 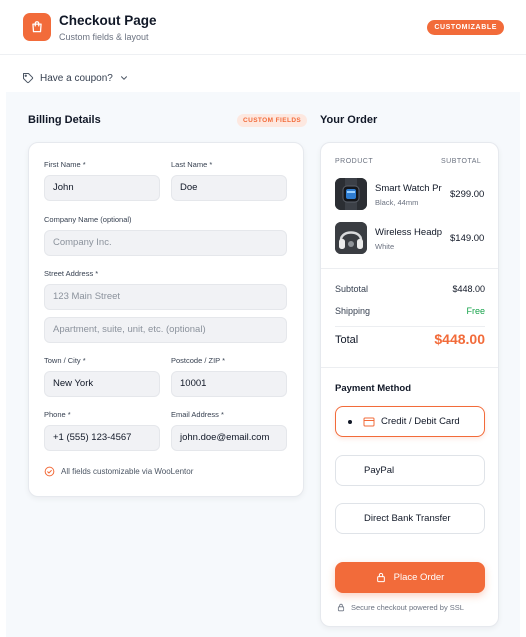 What do you see at coordinates (351, 194) in the screenshot?
I see `watch-product-image` at bounding box center [351, 194].